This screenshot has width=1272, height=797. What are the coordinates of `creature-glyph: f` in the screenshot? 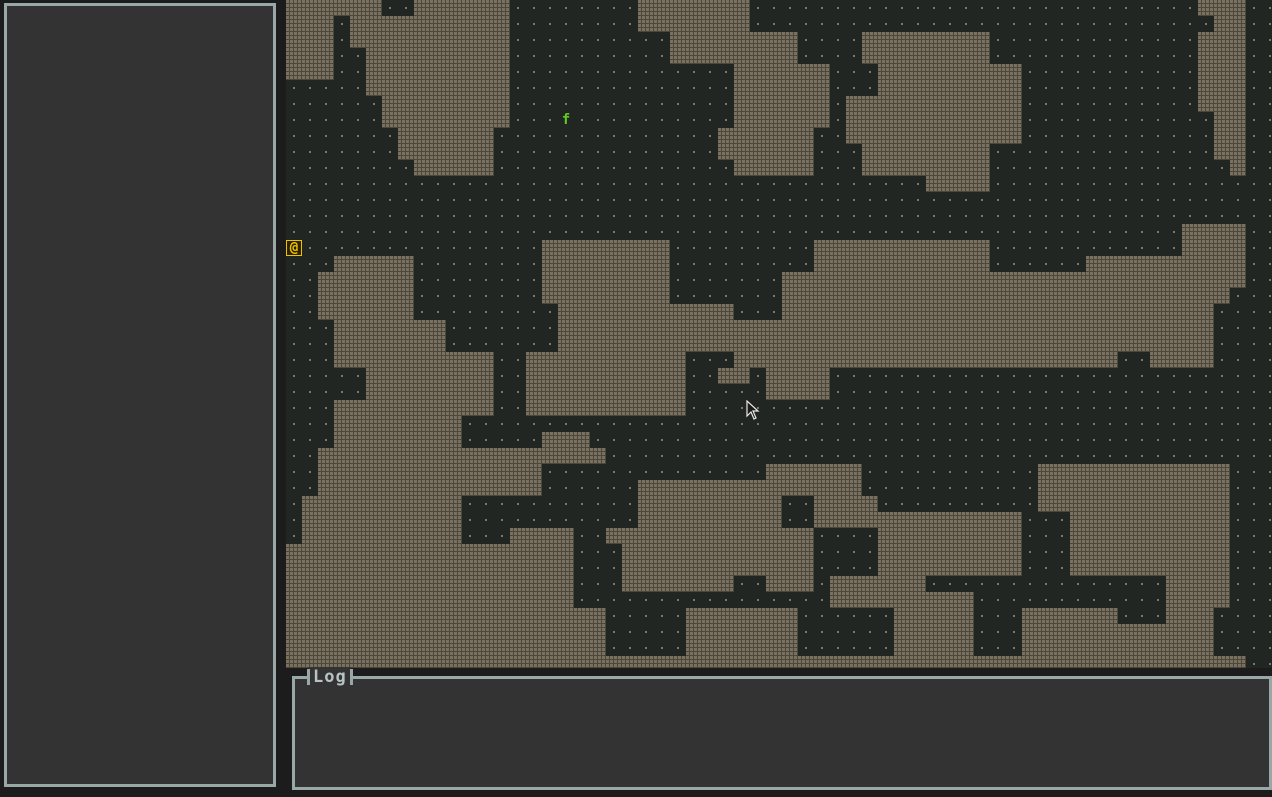 It's located at (566, 120).